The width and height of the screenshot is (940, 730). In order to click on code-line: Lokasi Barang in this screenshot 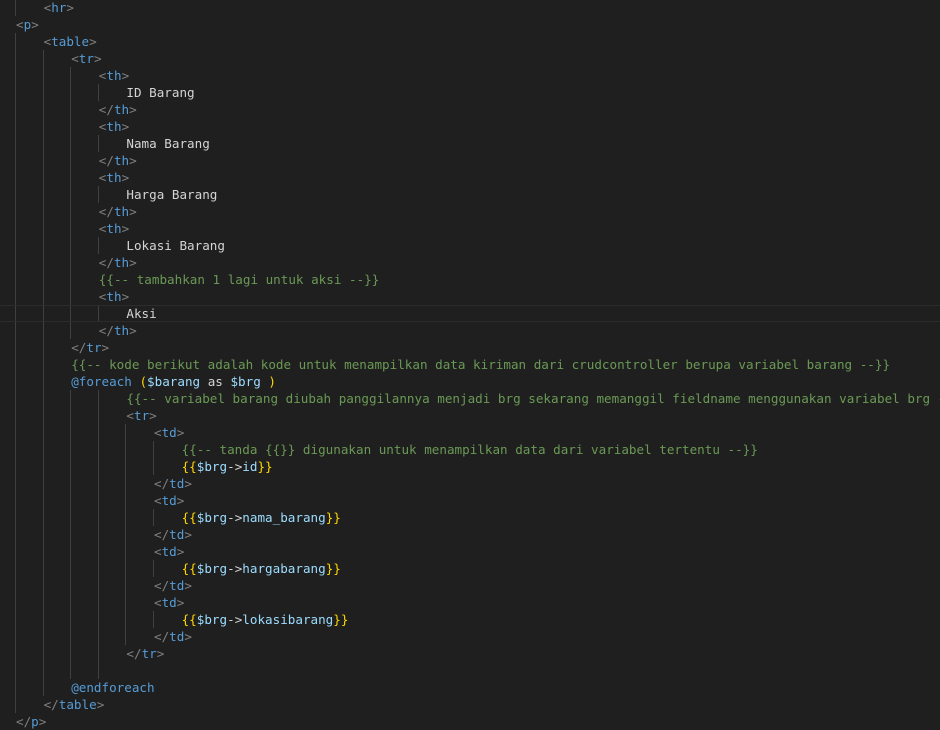, I will do `click(175, 245)`.